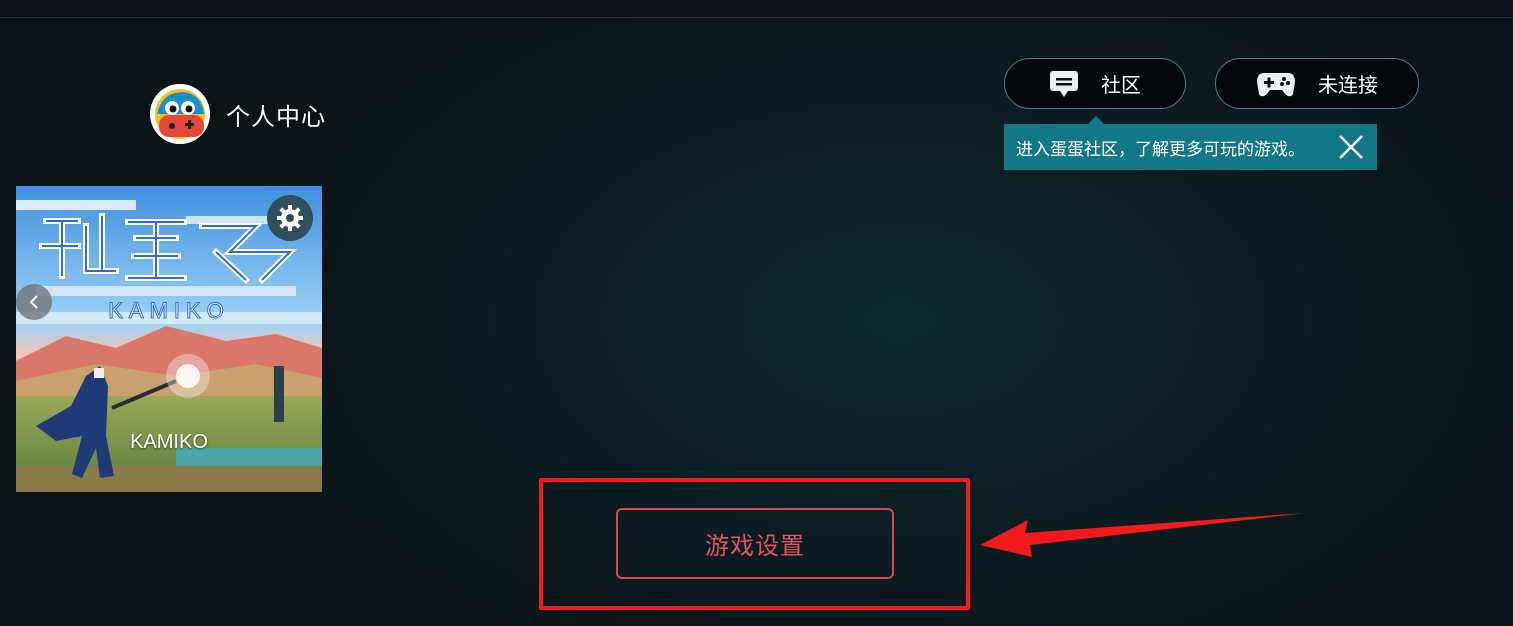 This screenshot has width=1513, height=626. I want to click on annotation-arrow-icon, so click(1142, 535).